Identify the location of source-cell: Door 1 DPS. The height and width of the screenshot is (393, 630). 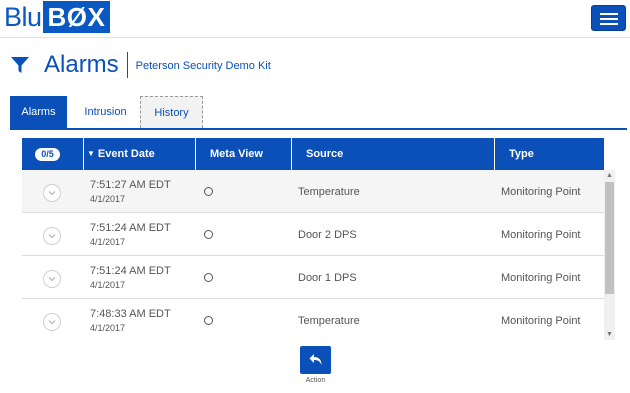
(327, 278).